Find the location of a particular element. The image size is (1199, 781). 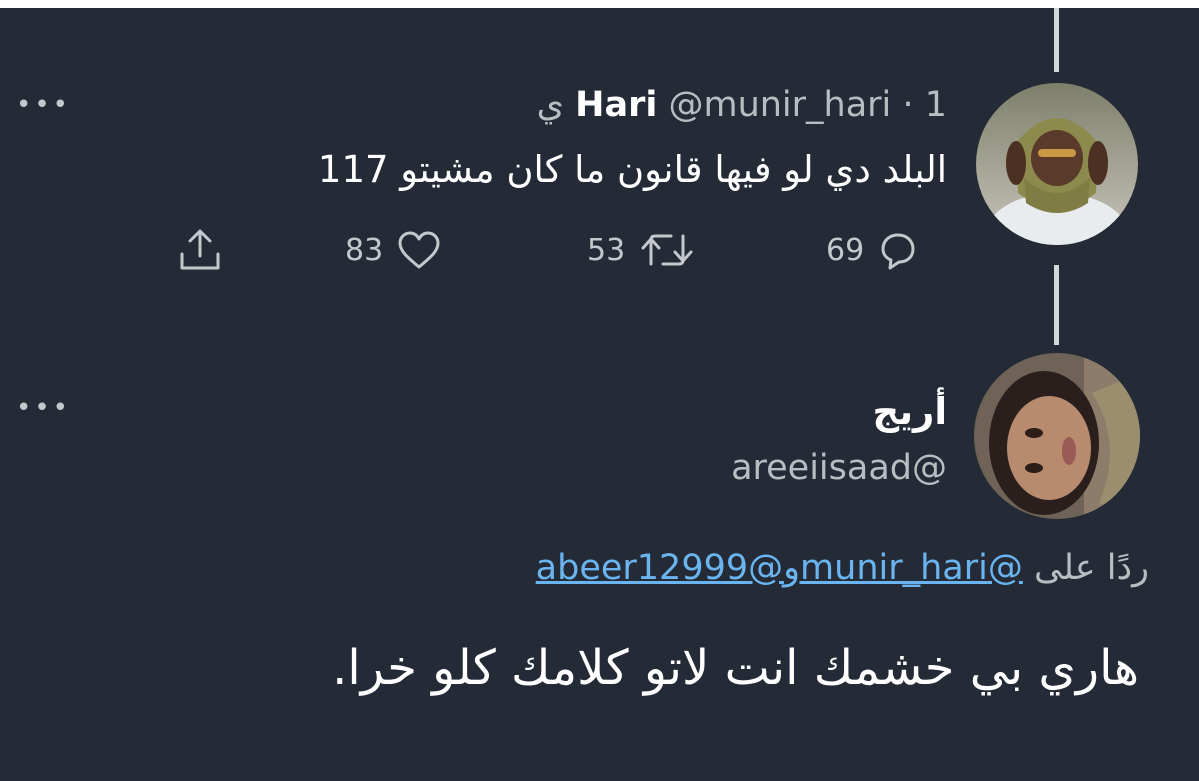

tweet2-reply-context: ردًا على @munir_hariو@abeer12999 is located at coordinates (842, 568).